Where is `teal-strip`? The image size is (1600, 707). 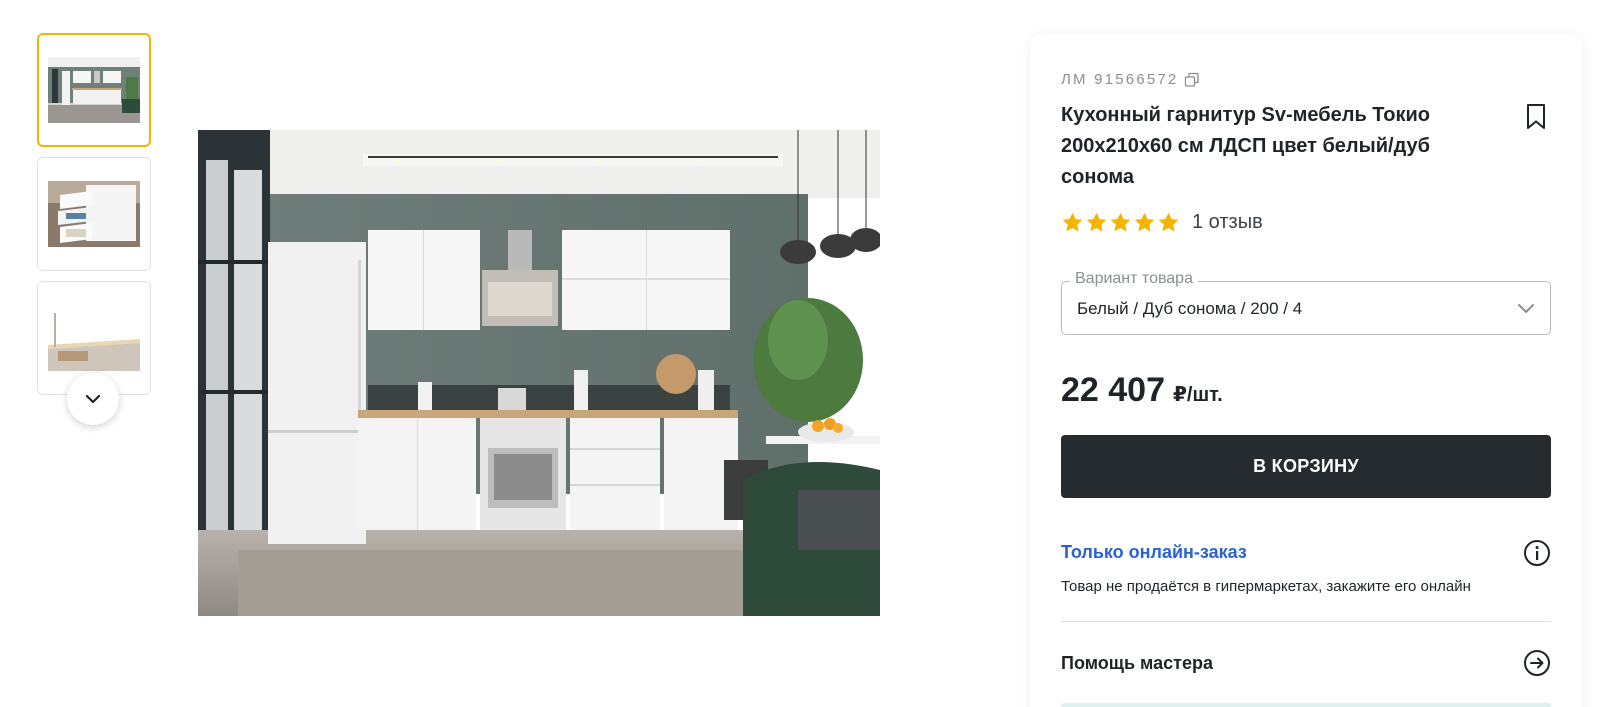 teal-strip is located at coordinates (1306, 705).